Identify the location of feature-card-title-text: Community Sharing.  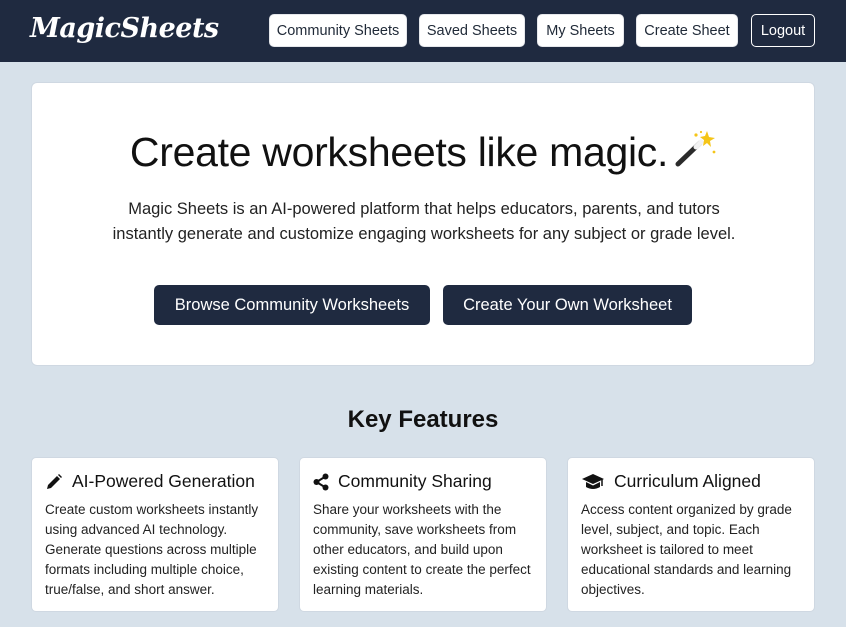
(415, 481).